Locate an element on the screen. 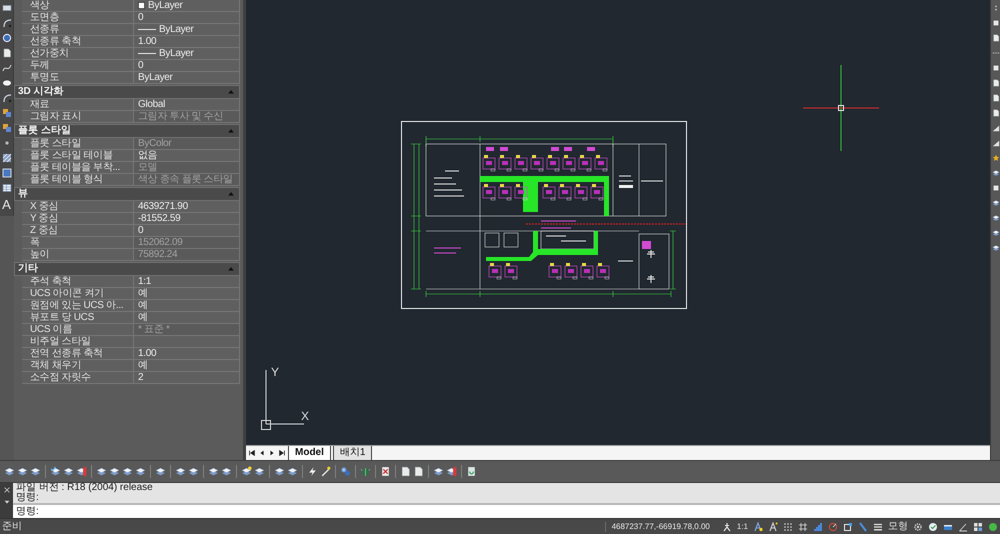  sheet-dot-icon is located at coordinates (246, 471).